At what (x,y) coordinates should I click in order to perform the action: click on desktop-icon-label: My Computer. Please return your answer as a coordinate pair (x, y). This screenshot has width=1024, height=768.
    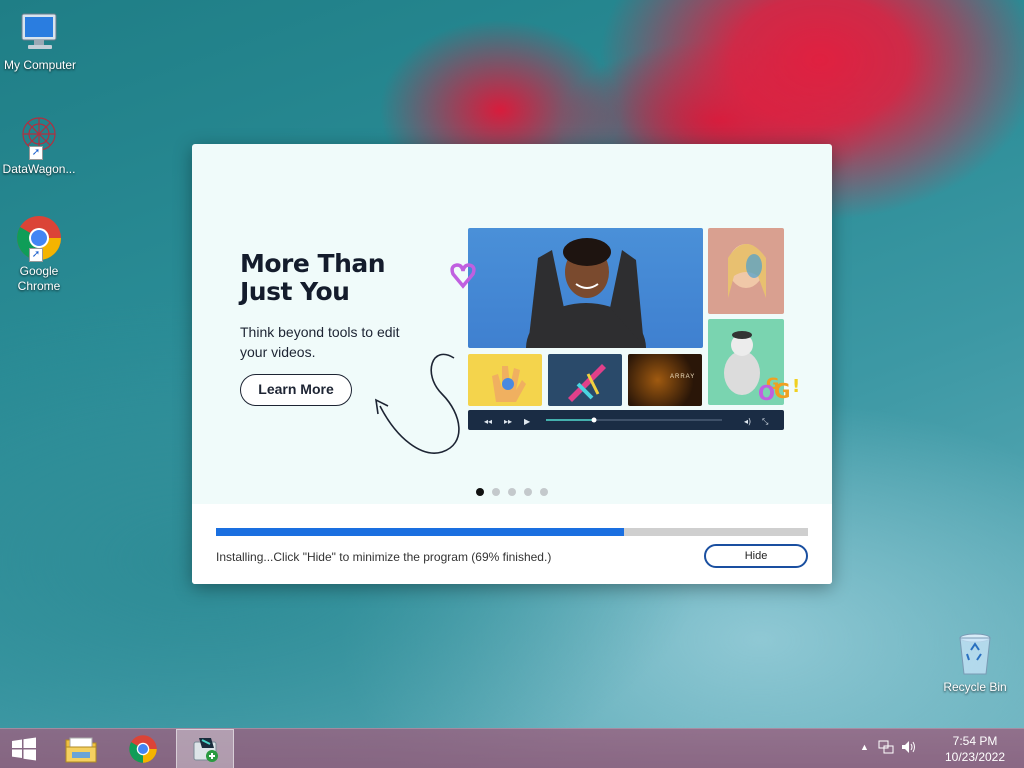
    Looking at the image, I should click on (40, 65).